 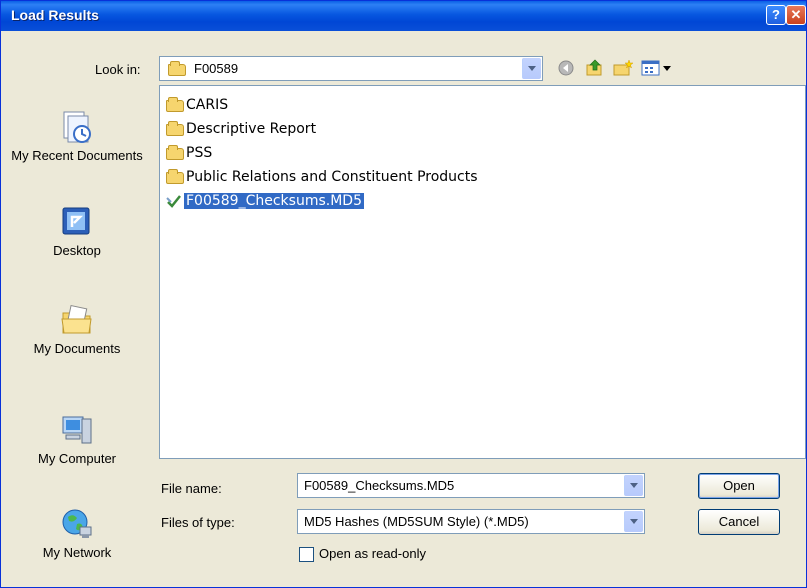 What do you see at coordinates (174, 201) in the screenshot?
I see `md5-file-icon` at bounding box center [174, 201].